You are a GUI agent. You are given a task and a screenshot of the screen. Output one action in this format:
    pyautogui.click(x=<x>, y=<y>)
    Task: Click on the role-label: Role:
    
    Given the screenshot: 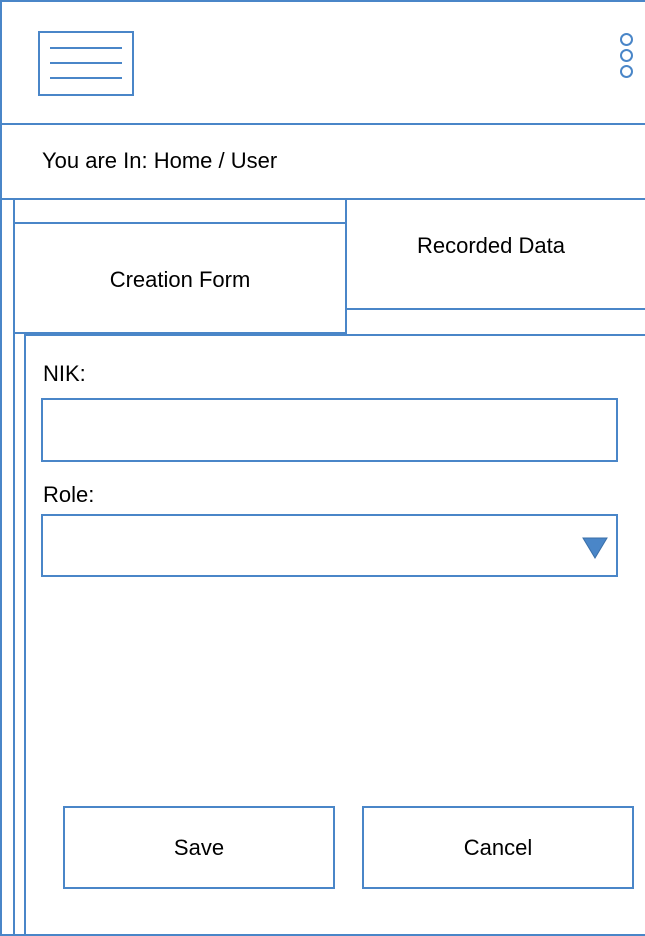 What is the action you would take?
    pyautogui.click(x=69, y=494)
    